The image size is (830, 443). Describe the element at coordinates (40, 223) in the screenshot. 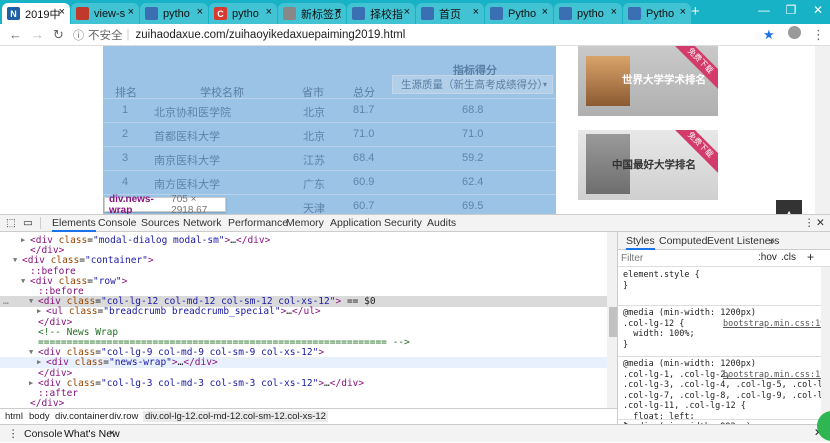

I see `divider` at that location.